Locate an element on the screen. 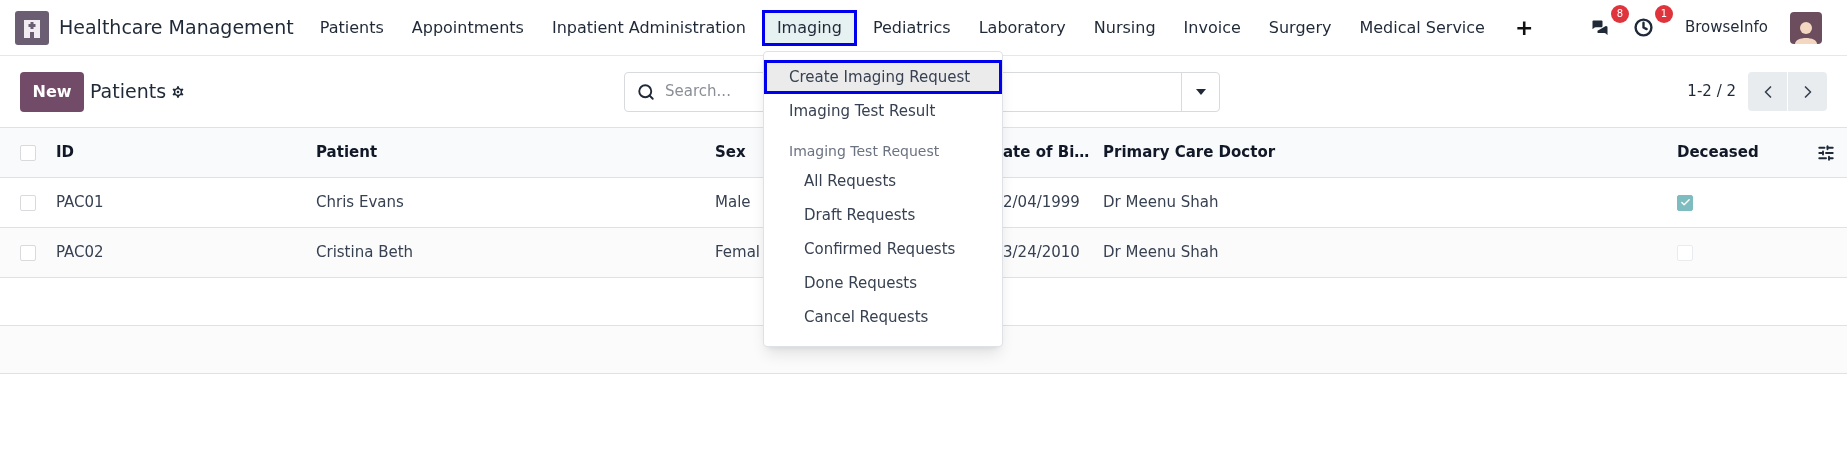 This screenshot has width=1847, height=460. dropdown-section-header: Imaging Test Request is located at coordinates (864, 151).